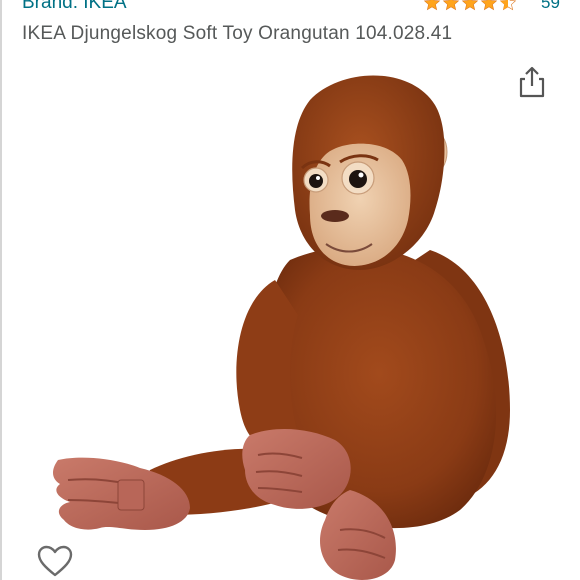 The width and height of the screenshot is (580, 580). Describe the element at coordinates (74, 7) in the screenshot. I see `brand-link: Brand: IKEA` at that location.